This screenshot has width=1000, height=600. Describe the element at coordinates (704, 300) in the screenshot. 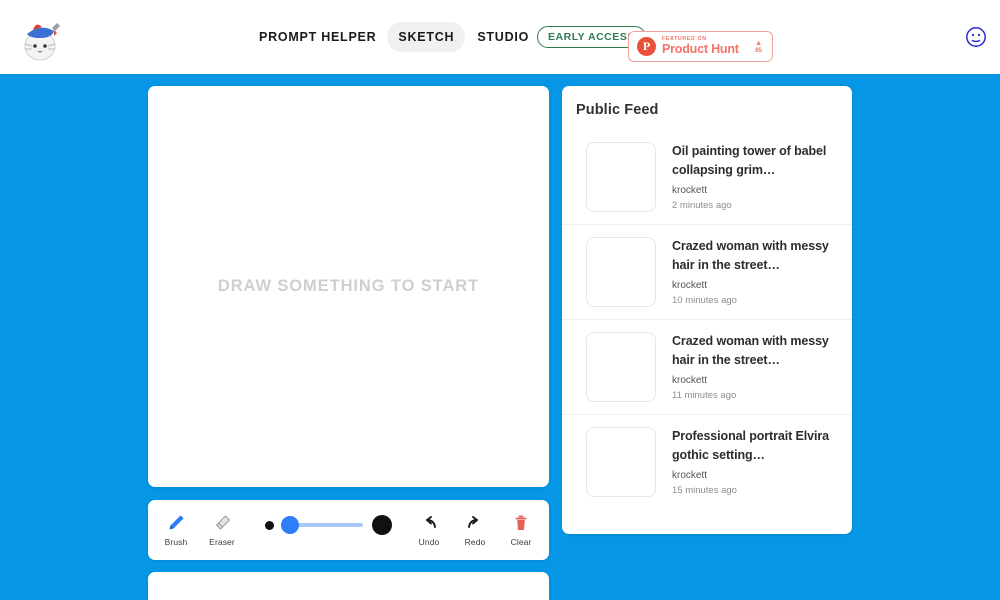

I see `feed-item-time: 10 minutes ago` at that location.